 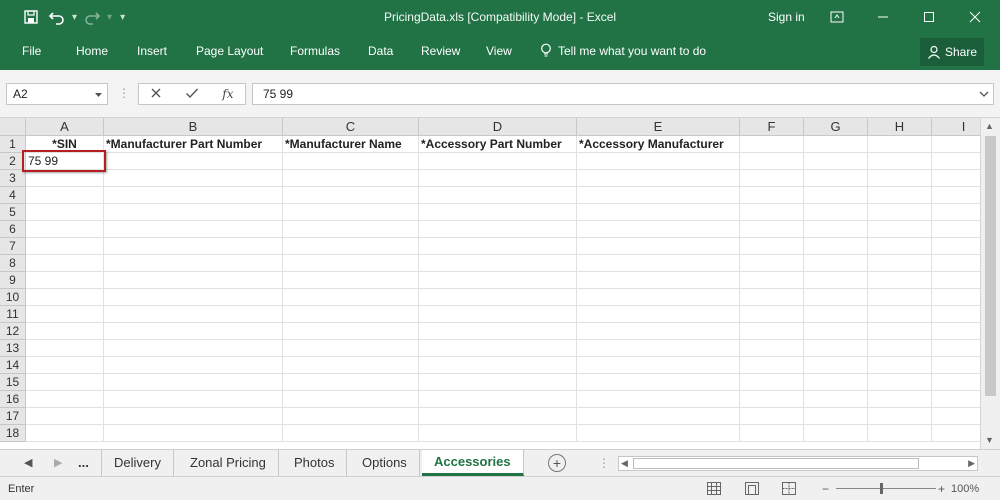 What do you see at coordinates (772, 127) in the screenshot?
I see `column-header-f: F` at bounding box center [772, 127].